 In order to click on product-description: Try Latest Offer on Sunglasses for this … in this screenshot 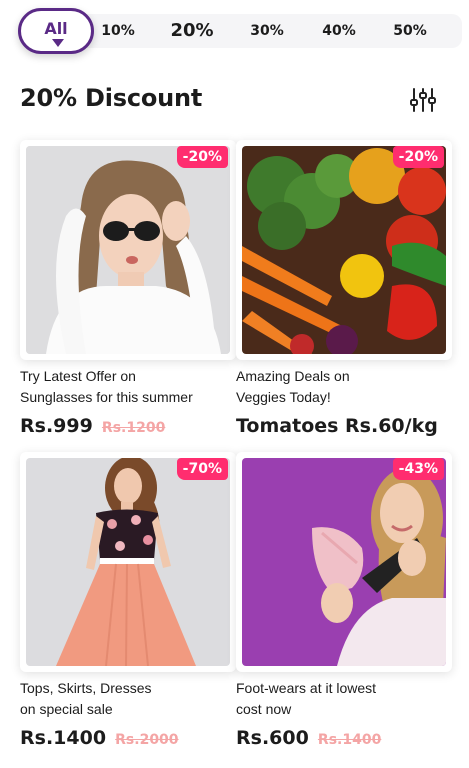, I will do `click(128, 387)`.